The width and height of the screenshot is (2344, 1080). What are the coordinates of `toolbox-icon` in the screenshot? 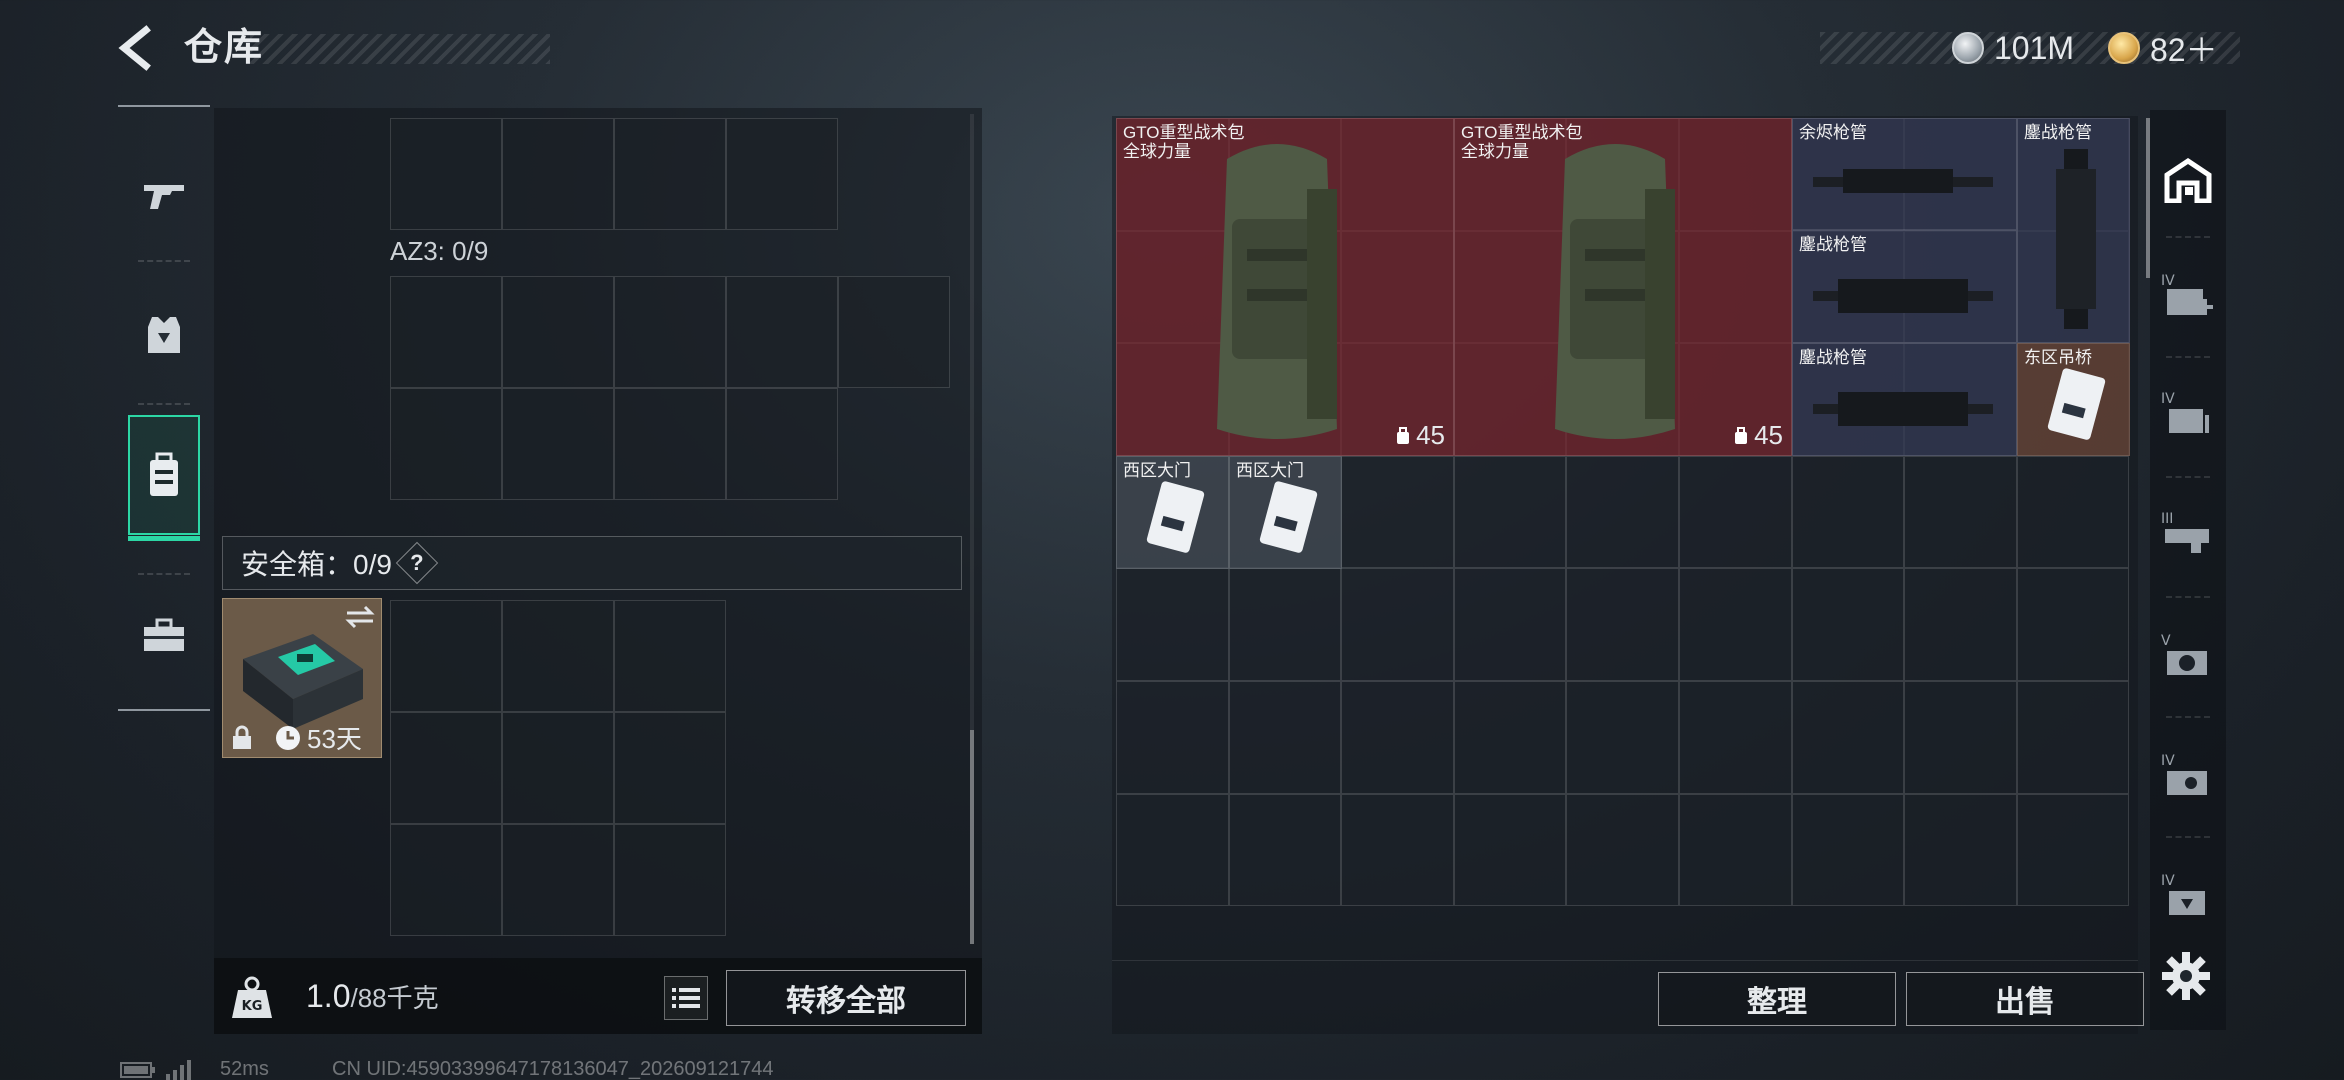 It's located at (164, 634).